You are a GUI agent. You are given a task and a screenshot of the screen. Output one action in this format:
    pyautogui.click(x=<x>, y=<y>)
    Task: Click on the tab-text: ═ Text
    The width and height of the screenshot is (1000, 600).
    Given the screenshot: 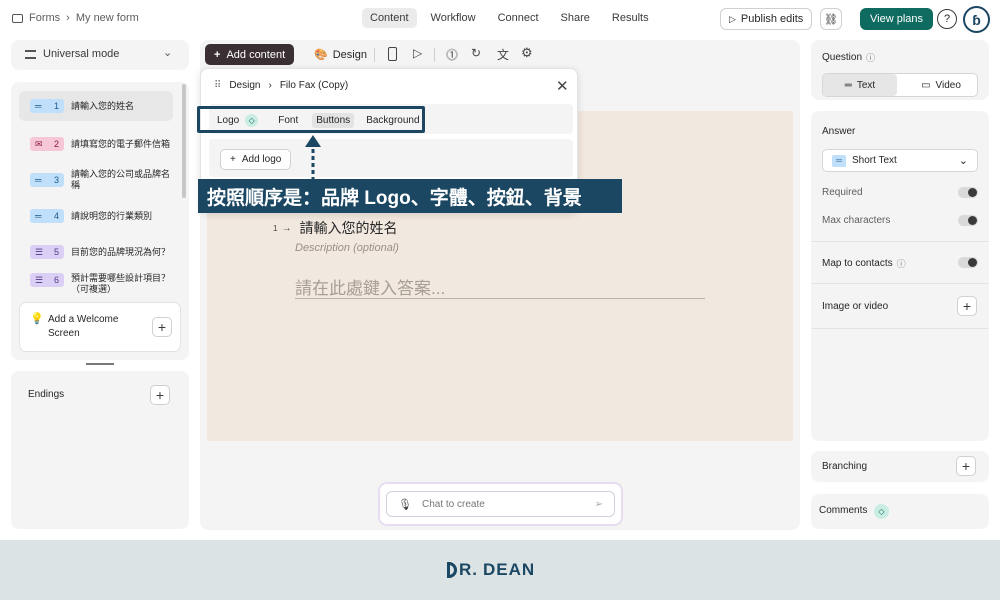 What is the action you would take?
    pyautogui.click(x=860, y=85)
    